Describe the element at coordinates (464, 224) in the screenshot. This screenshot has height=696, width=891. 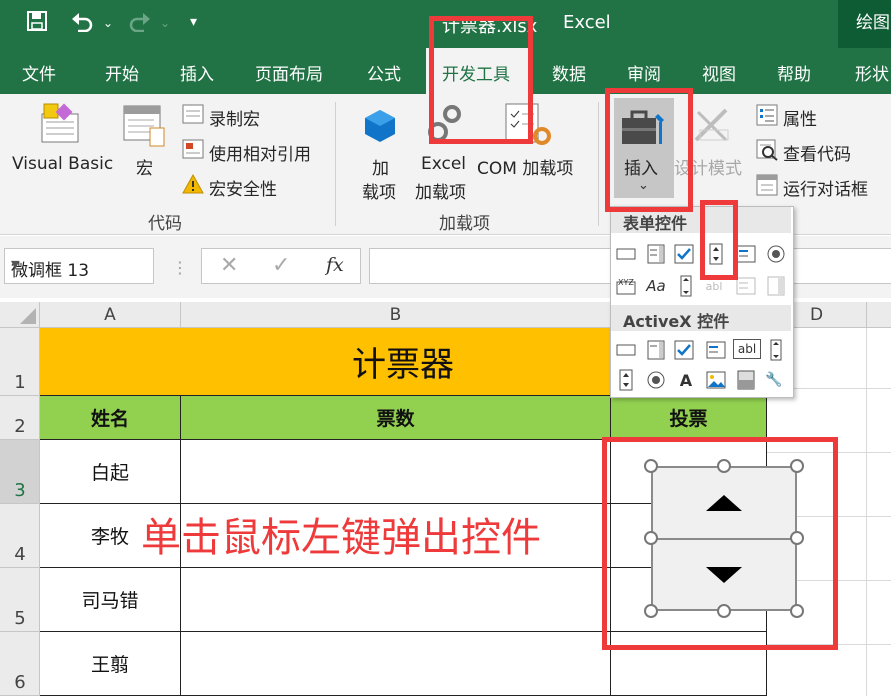
I see `group-label-addins: 加载项` at that location.